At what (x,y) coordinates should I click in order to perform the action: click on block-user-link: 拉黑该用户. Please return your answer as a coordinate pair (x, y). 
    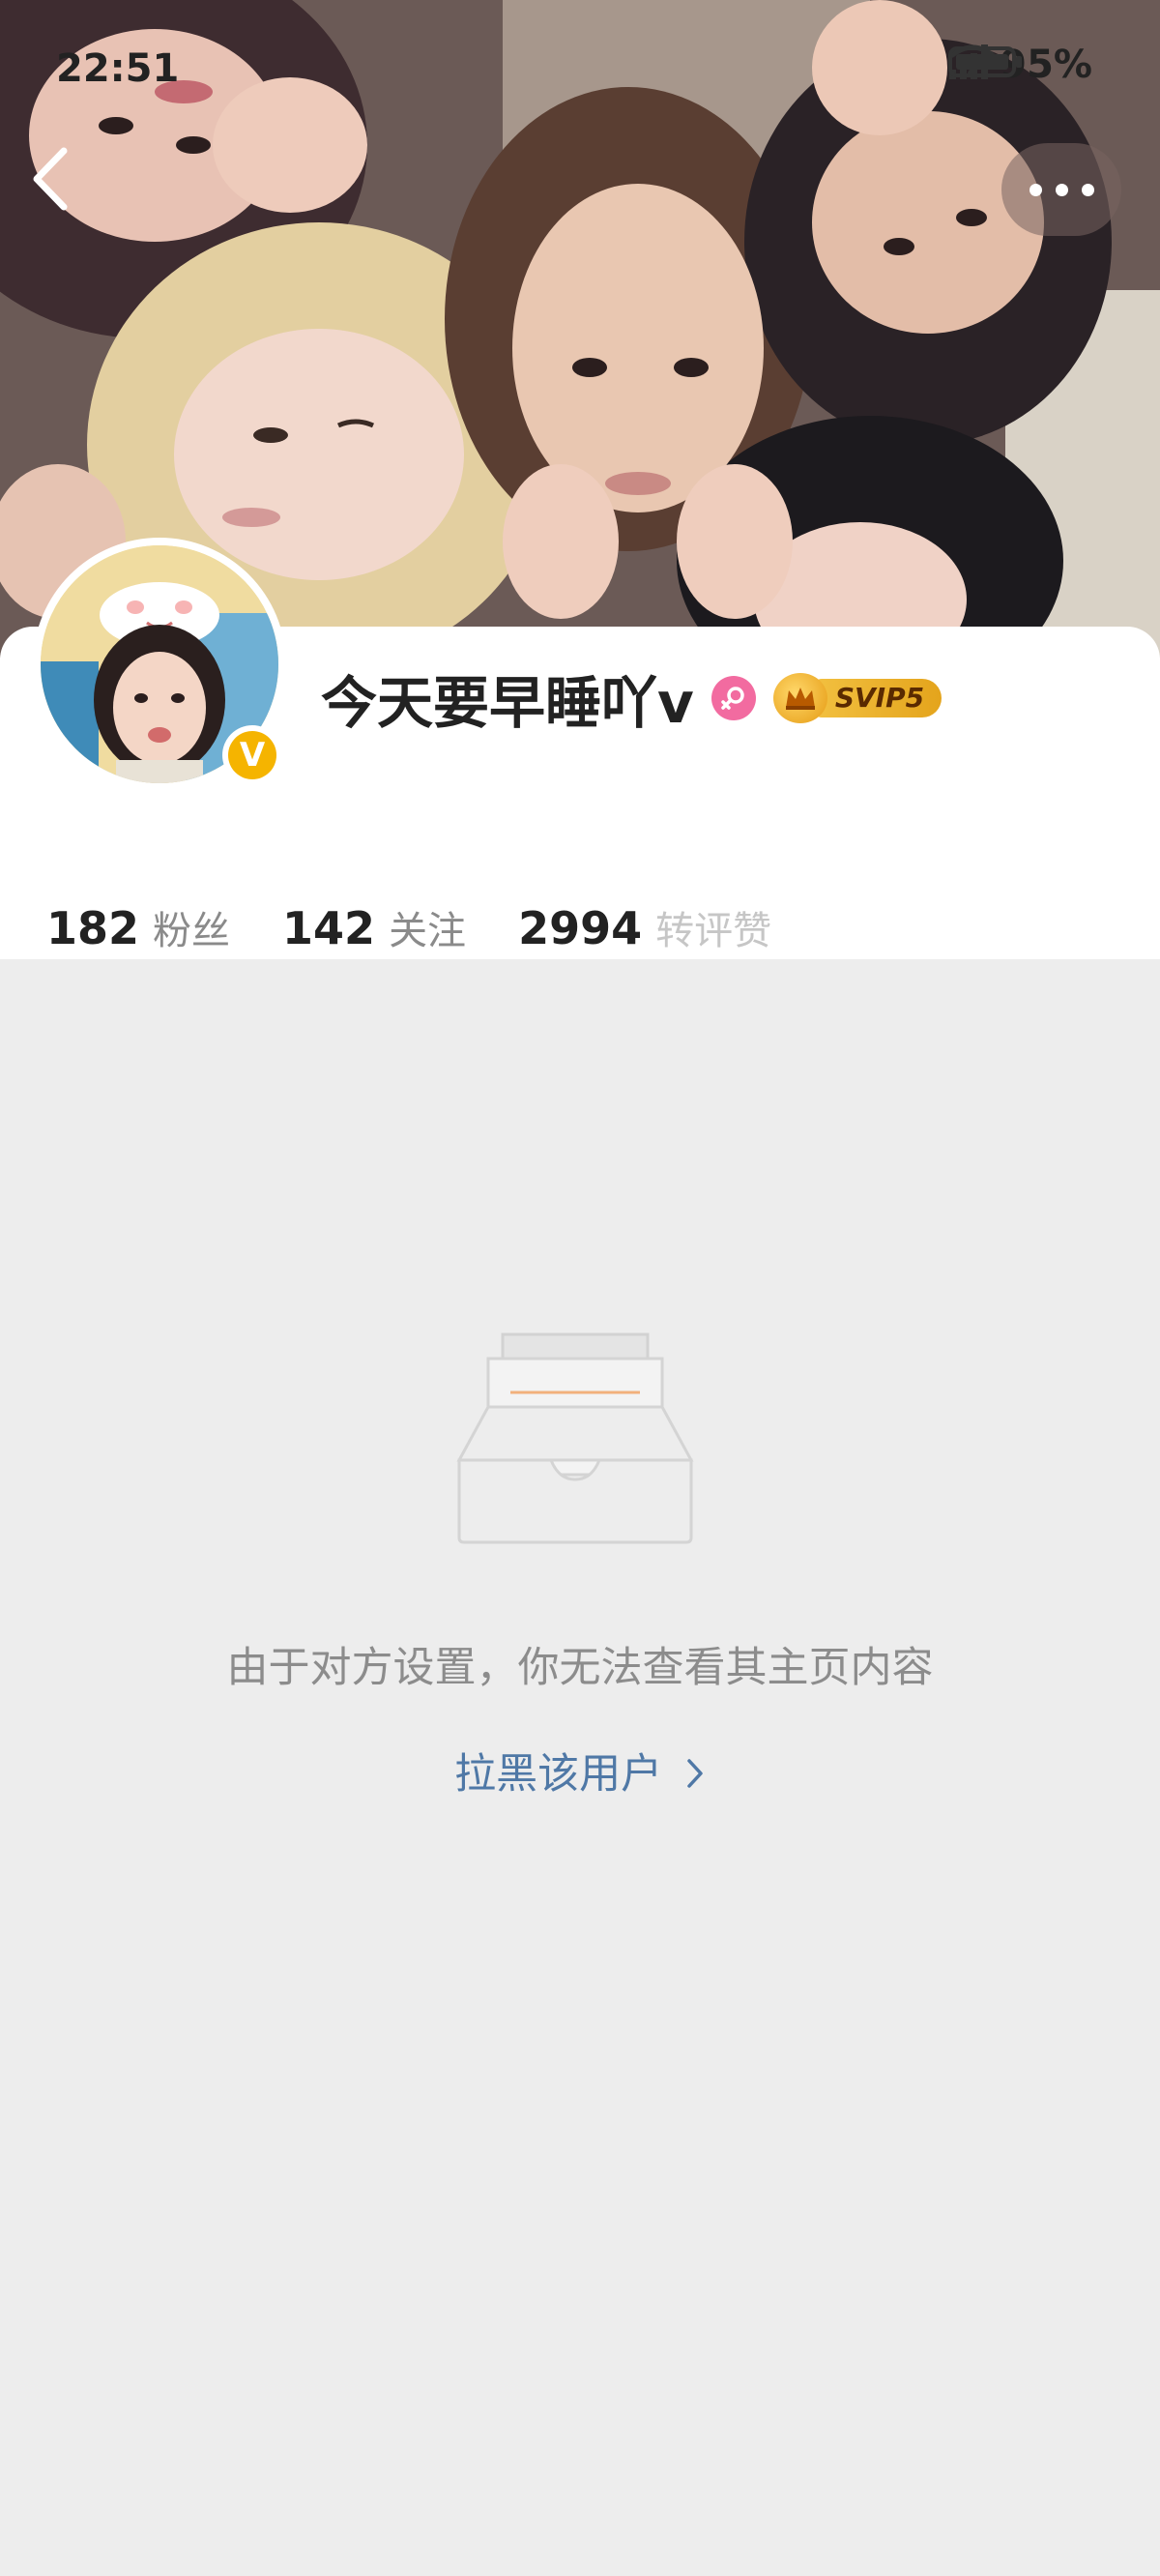
    Looking at the image, I should click on (580, 1770).